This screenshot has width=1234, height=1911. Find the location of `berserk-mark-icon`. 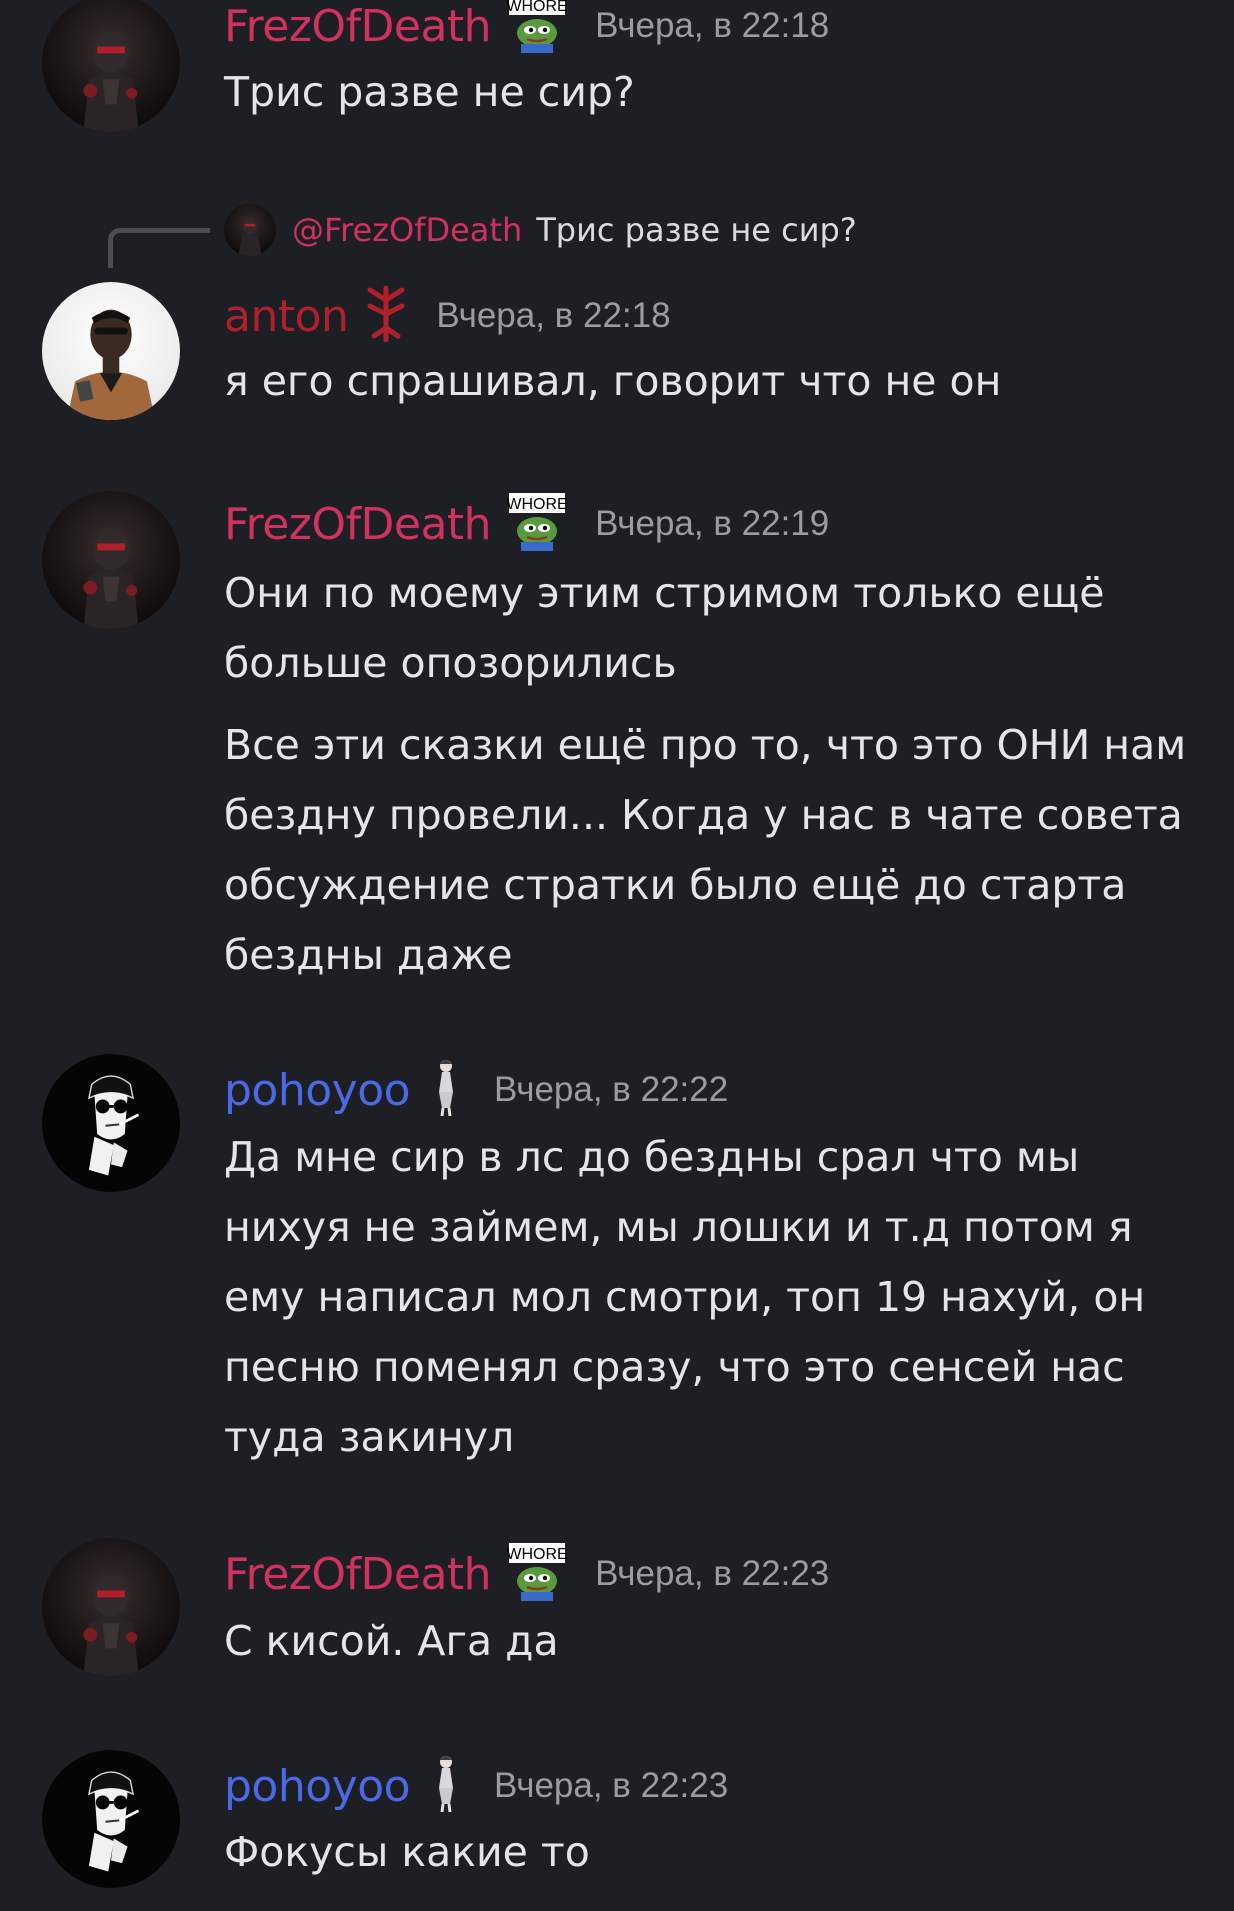

berserk-mark-icon is located at coordinates (386, 315).